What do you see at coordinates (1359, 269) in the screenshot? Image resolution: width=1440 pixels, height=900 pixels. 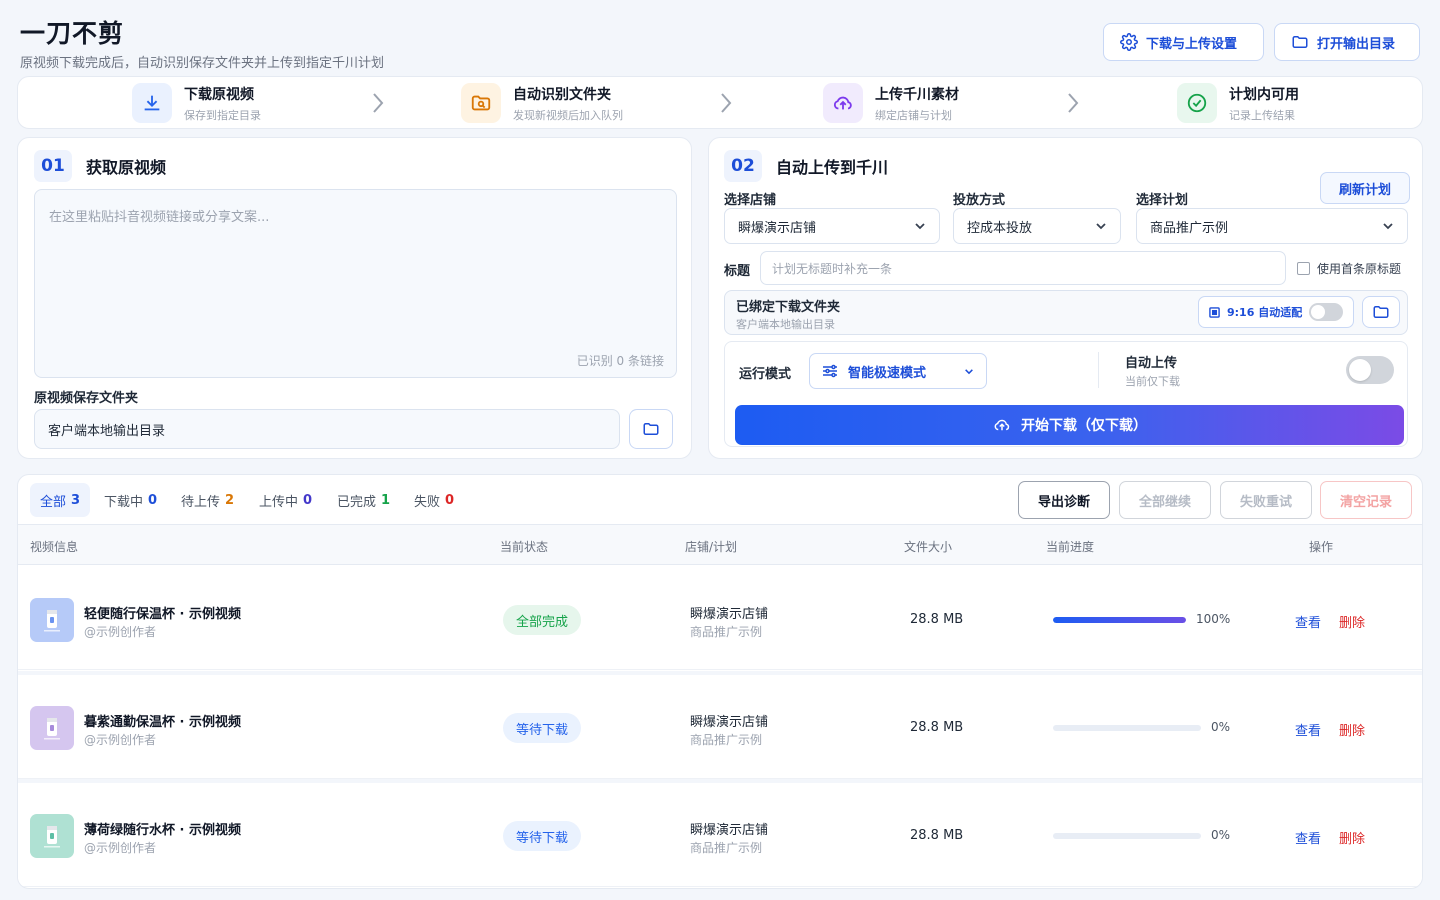 I see `use-first-title-label: 使用首条原标题` at bounding box center [1359, 269].